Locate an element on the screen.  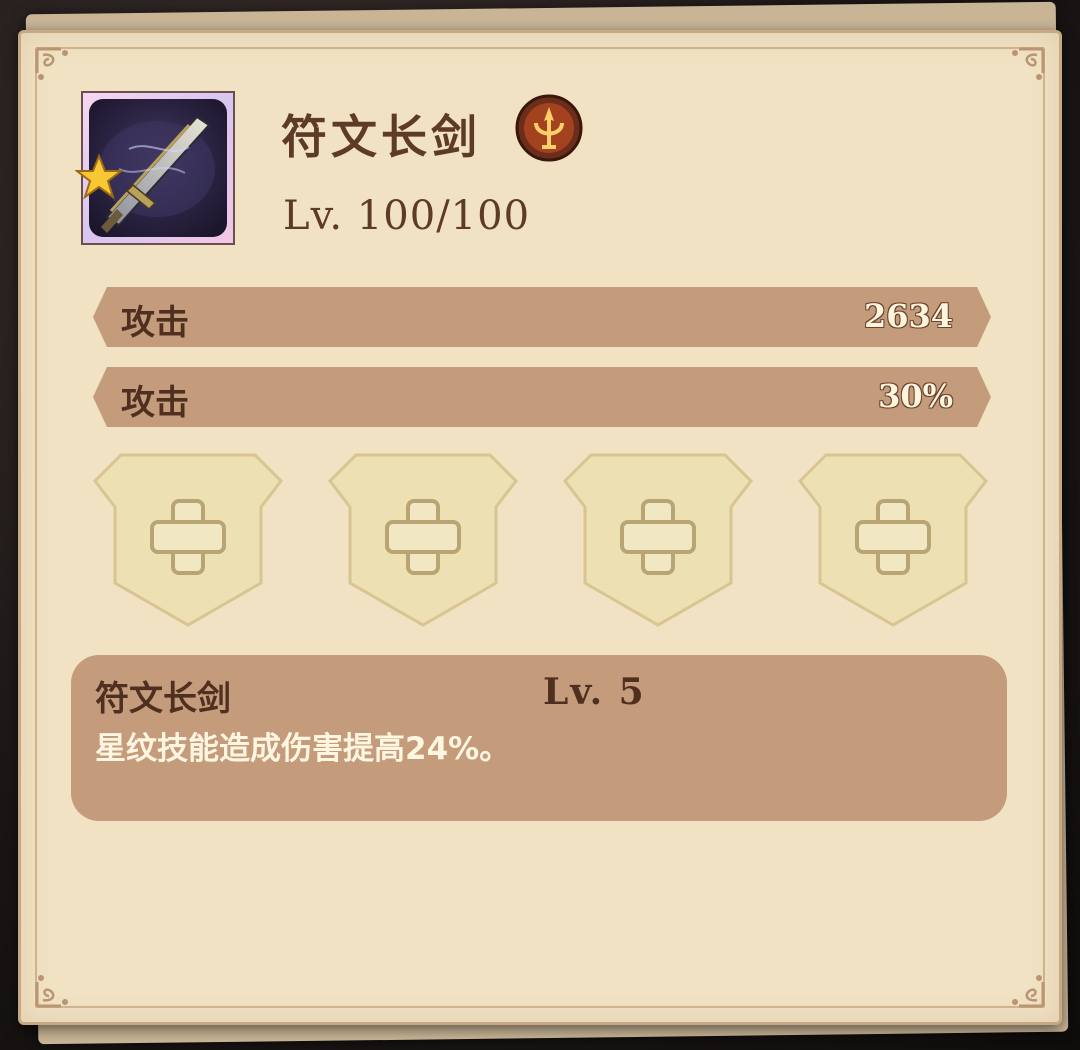
item-level: Lv. 100/100 is located at coordinates (407, 216).